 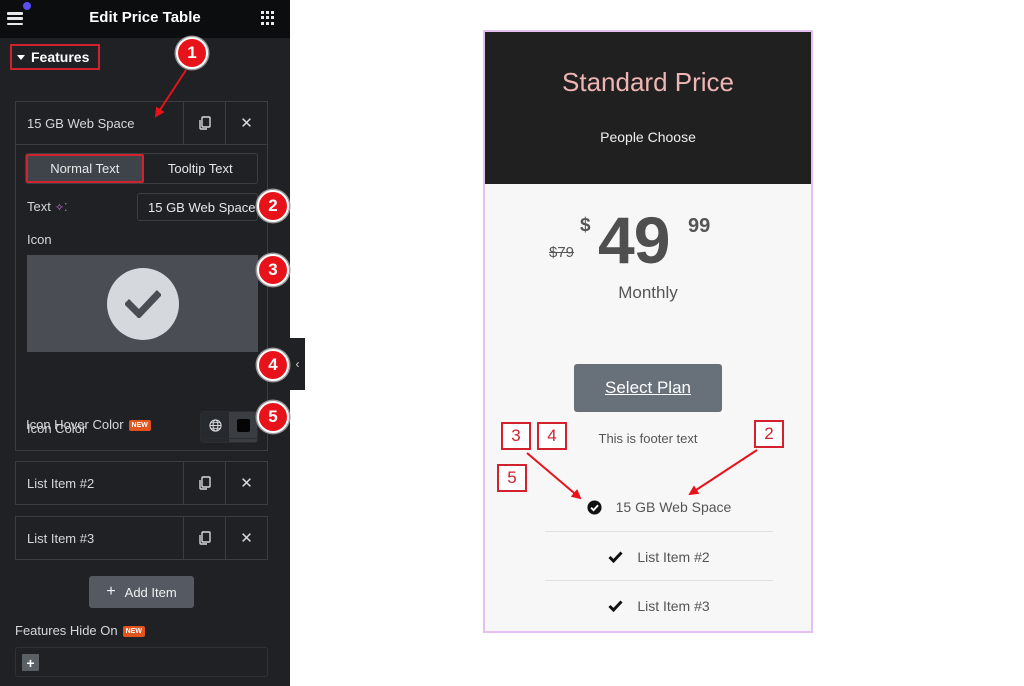 I want to click on icon-picker, so click(x=142, y=303).